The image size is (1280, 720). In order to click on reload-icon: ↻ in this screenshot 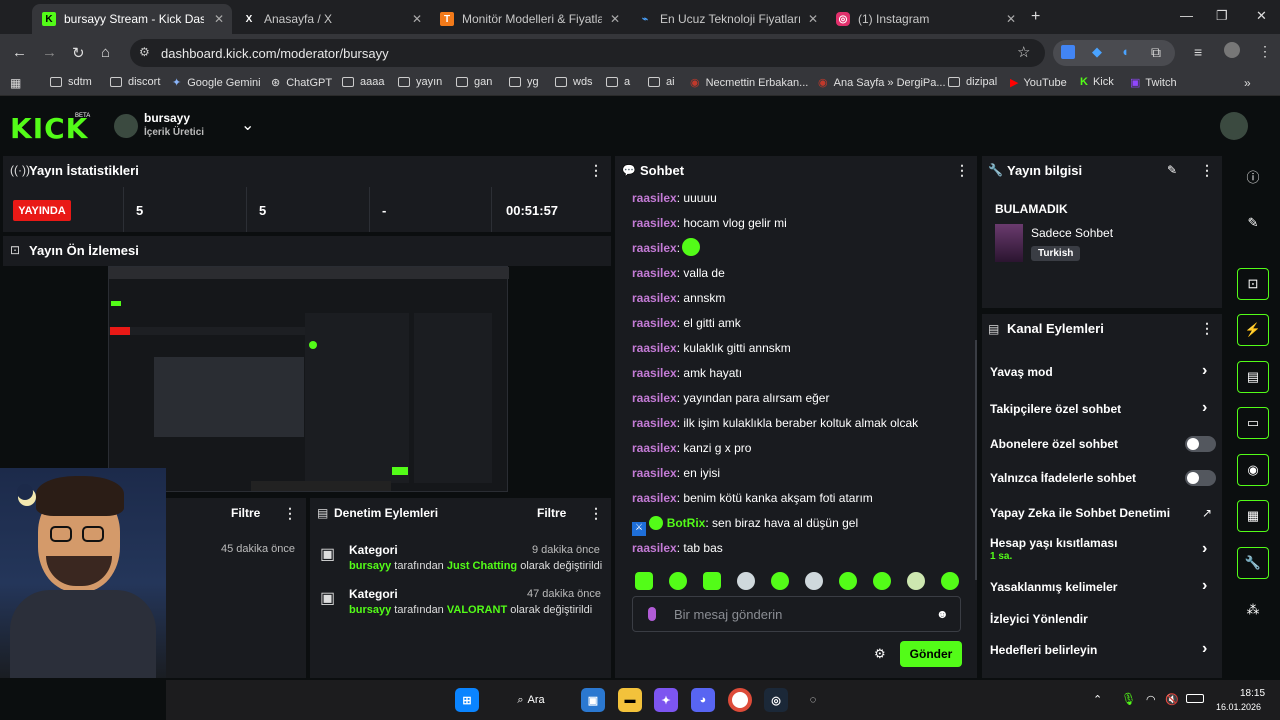, I will do `click(78, 53)`.